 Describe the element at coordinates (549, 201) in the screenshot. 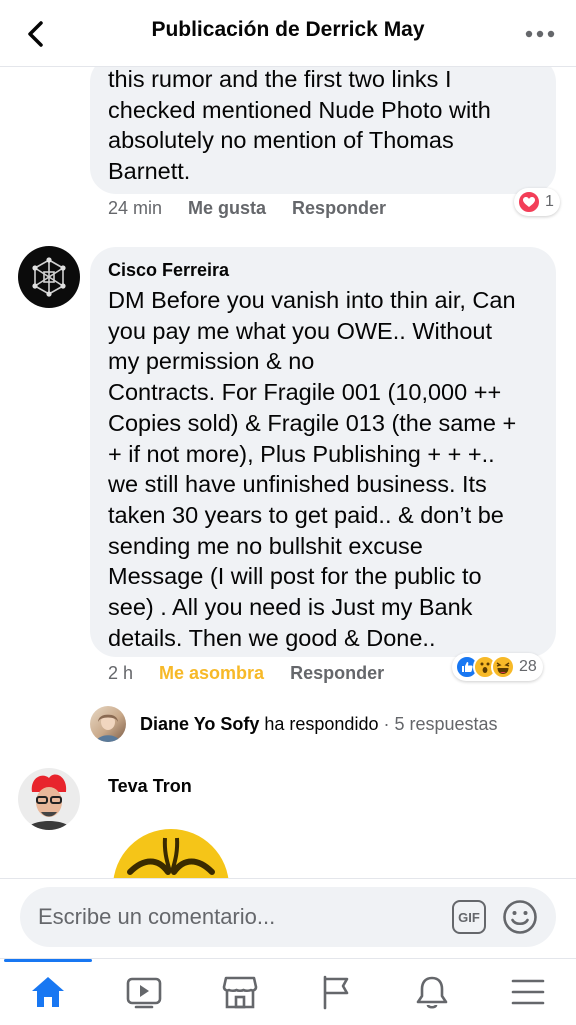

I see `reaction-count: 1` at that location.